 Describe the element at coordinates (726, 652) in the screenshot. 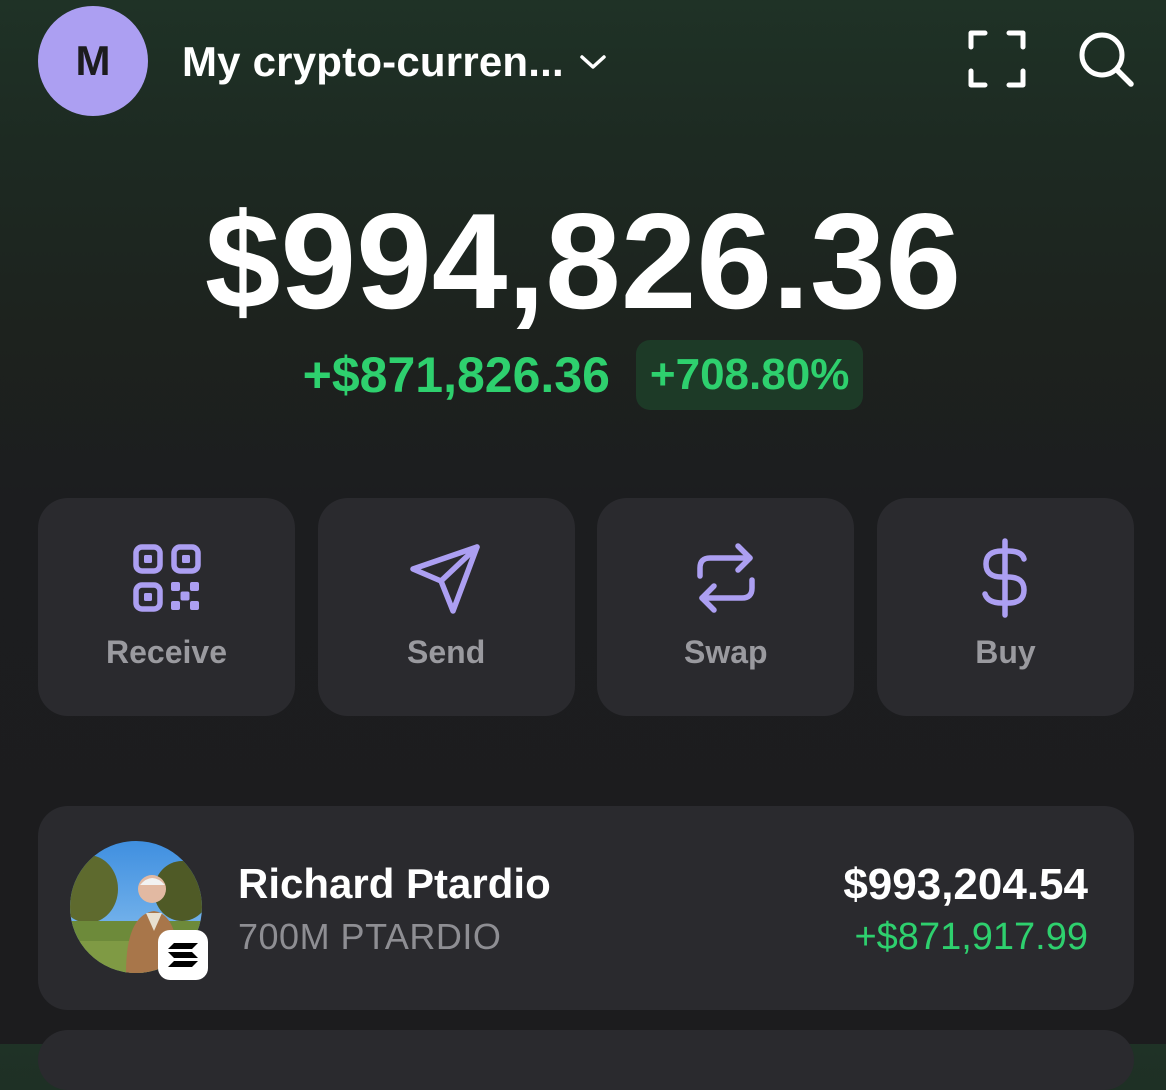

I see `swap-label: Swap` at that location.